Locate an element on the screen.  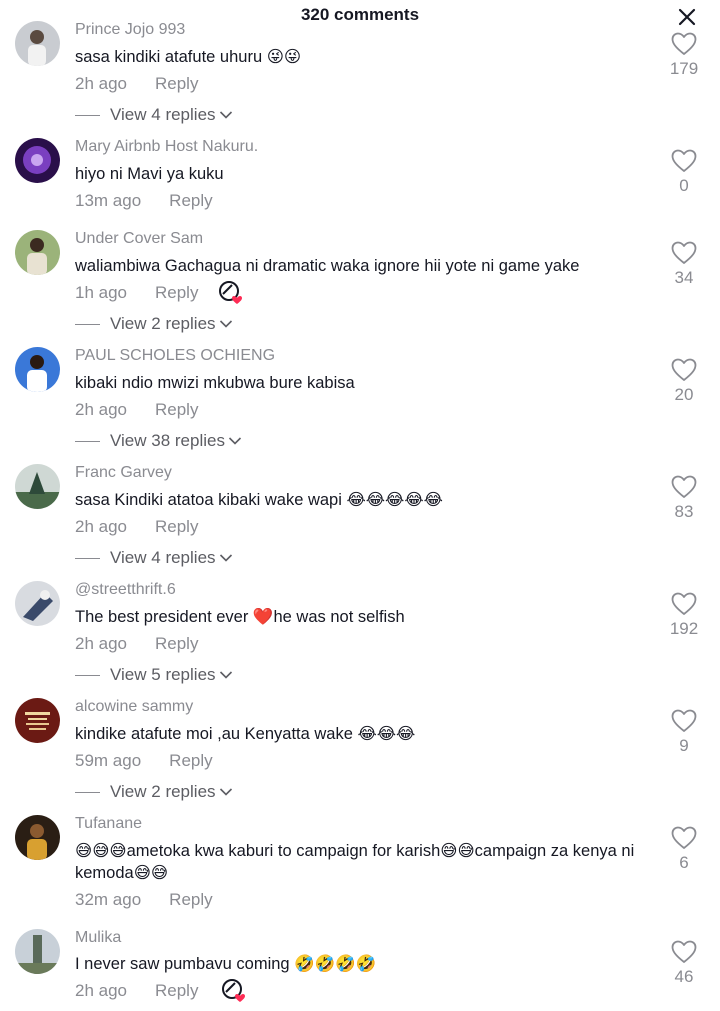
comment-meta: 13m ago Reply is located at coordinates (144, 201).